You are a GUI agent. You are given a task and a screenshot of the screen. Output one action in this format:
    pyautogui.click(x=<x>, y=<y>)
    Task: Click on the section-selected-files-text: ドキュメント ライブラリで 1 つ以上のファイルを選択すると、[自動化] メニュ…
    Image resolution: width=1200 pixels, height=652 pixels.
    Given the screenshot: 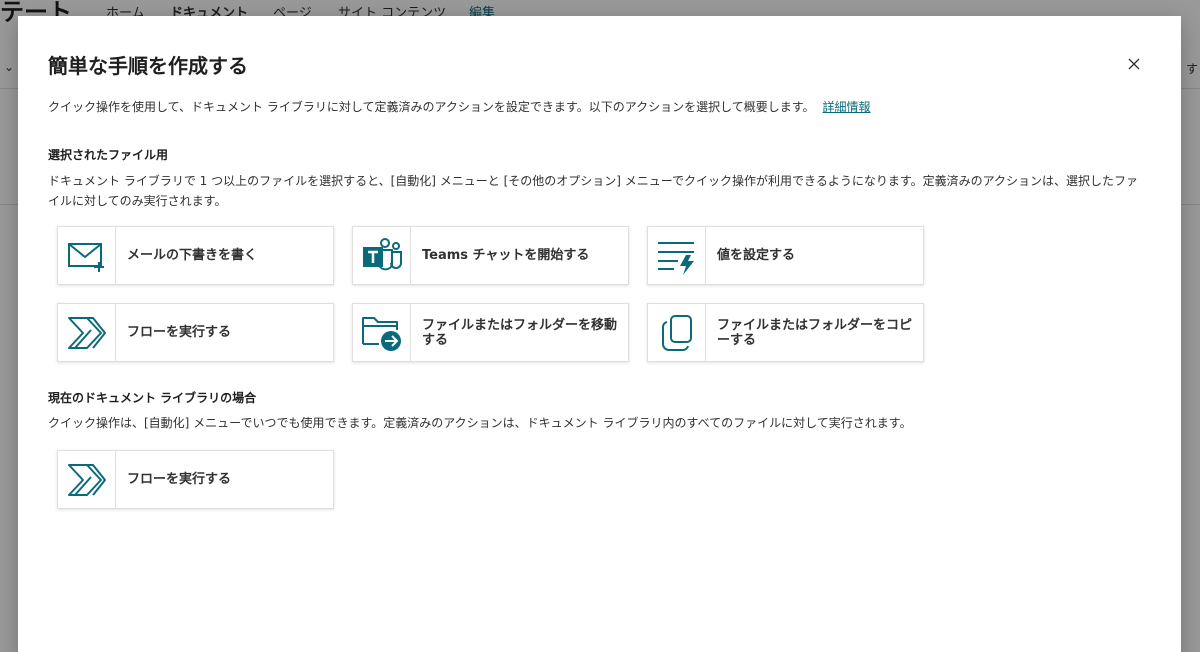 What is the action you would take?
    pyautogui.click(x=593, y=191)
    